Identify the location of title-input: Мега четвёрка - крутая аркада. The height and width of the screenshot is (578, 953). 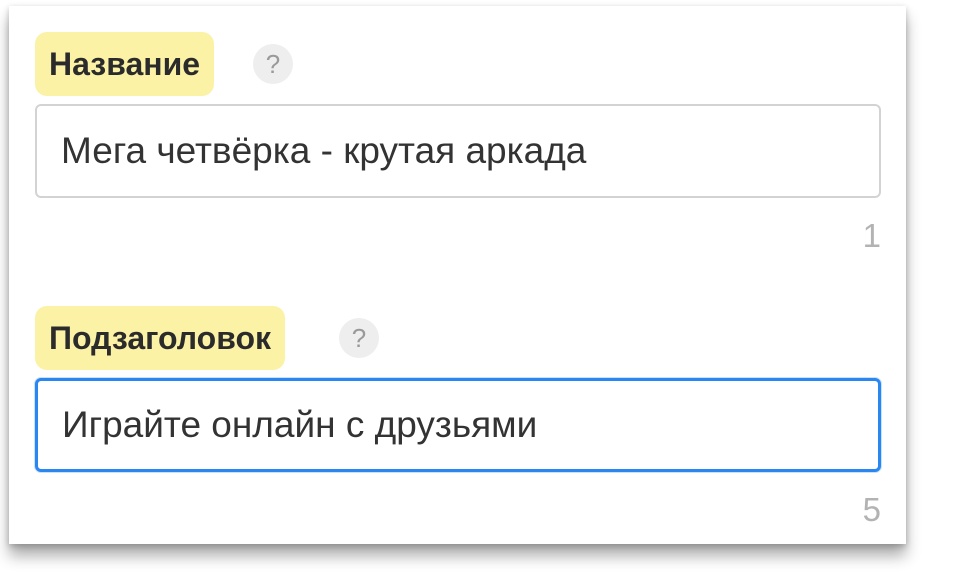
(458, 151).